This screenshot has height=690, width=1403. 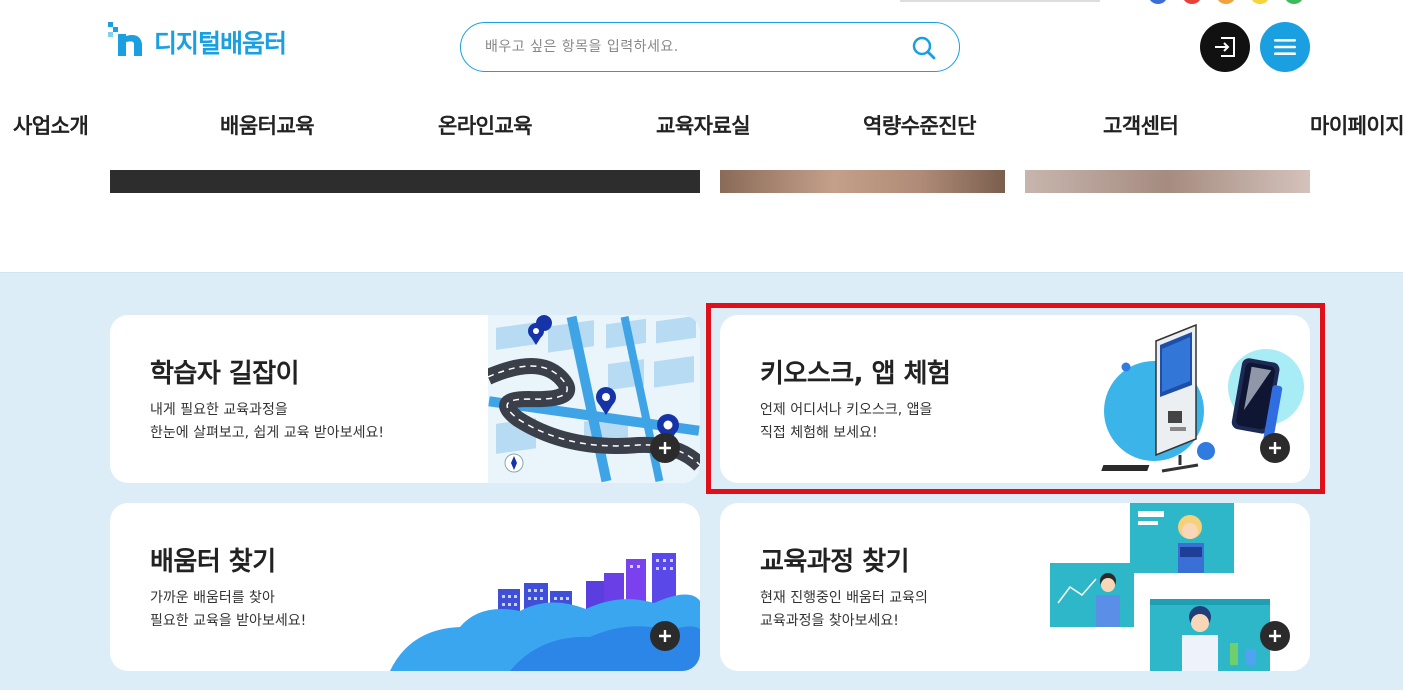 What do you see at coordinates (1015, 587) in the screenshot?
I see `card-find-course: 교육과정 찾기 현재 진행중인 배움터 교육의 교육과정을 찾아보세요!` at bounding box center [1015, 587].